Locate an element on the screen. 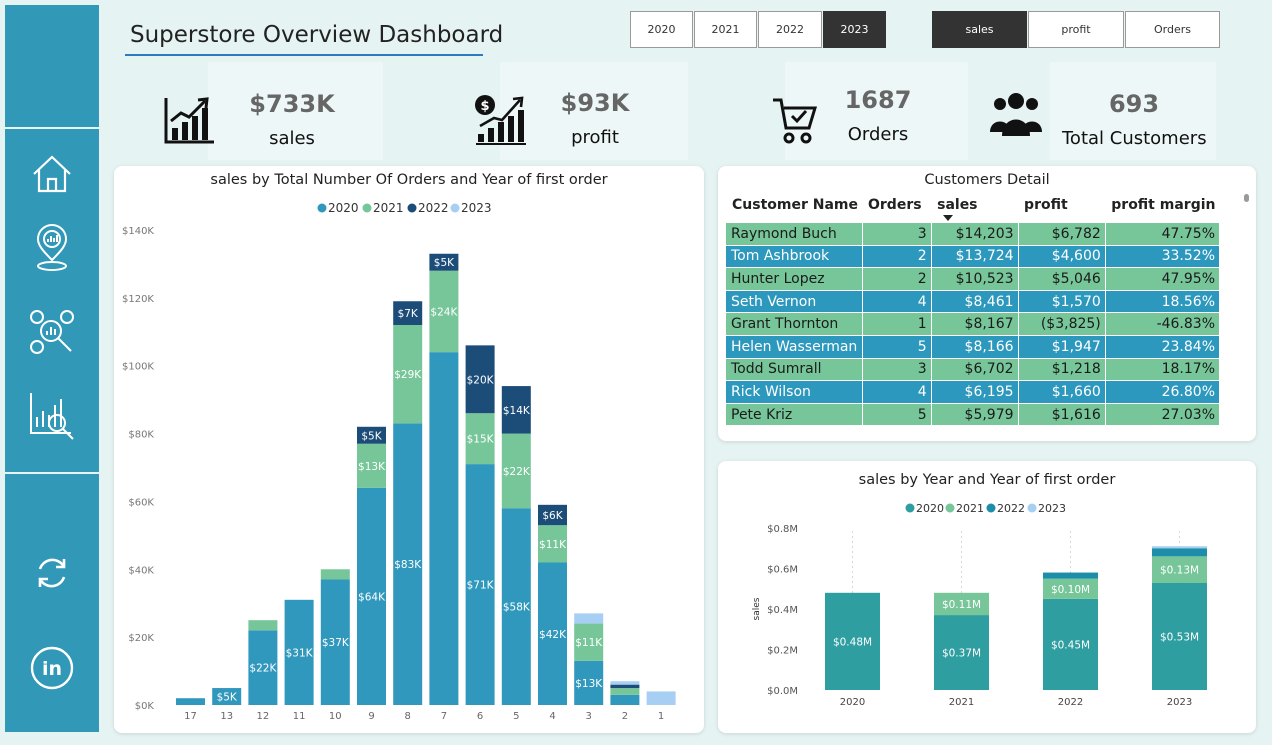 The height and width of the screenshot is (745, 1272). year-filter-2020: 2020 is located at coordinates (661, 29).